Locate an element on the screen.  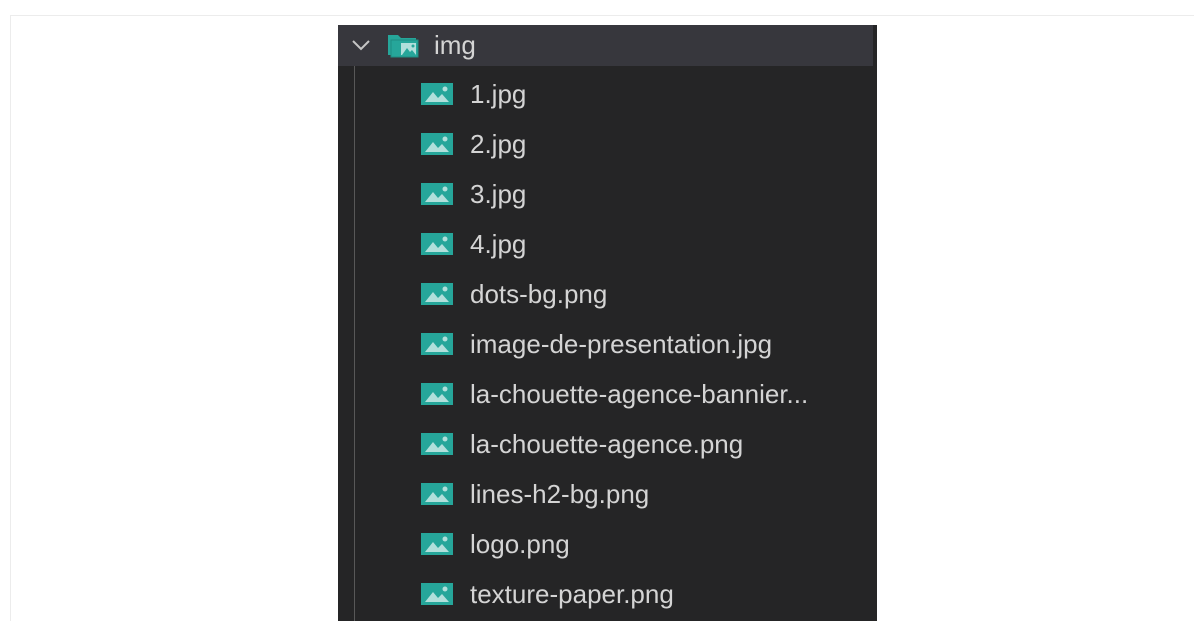
file-name: image-de-presentation.jpg is located at coordinates (621, 344).